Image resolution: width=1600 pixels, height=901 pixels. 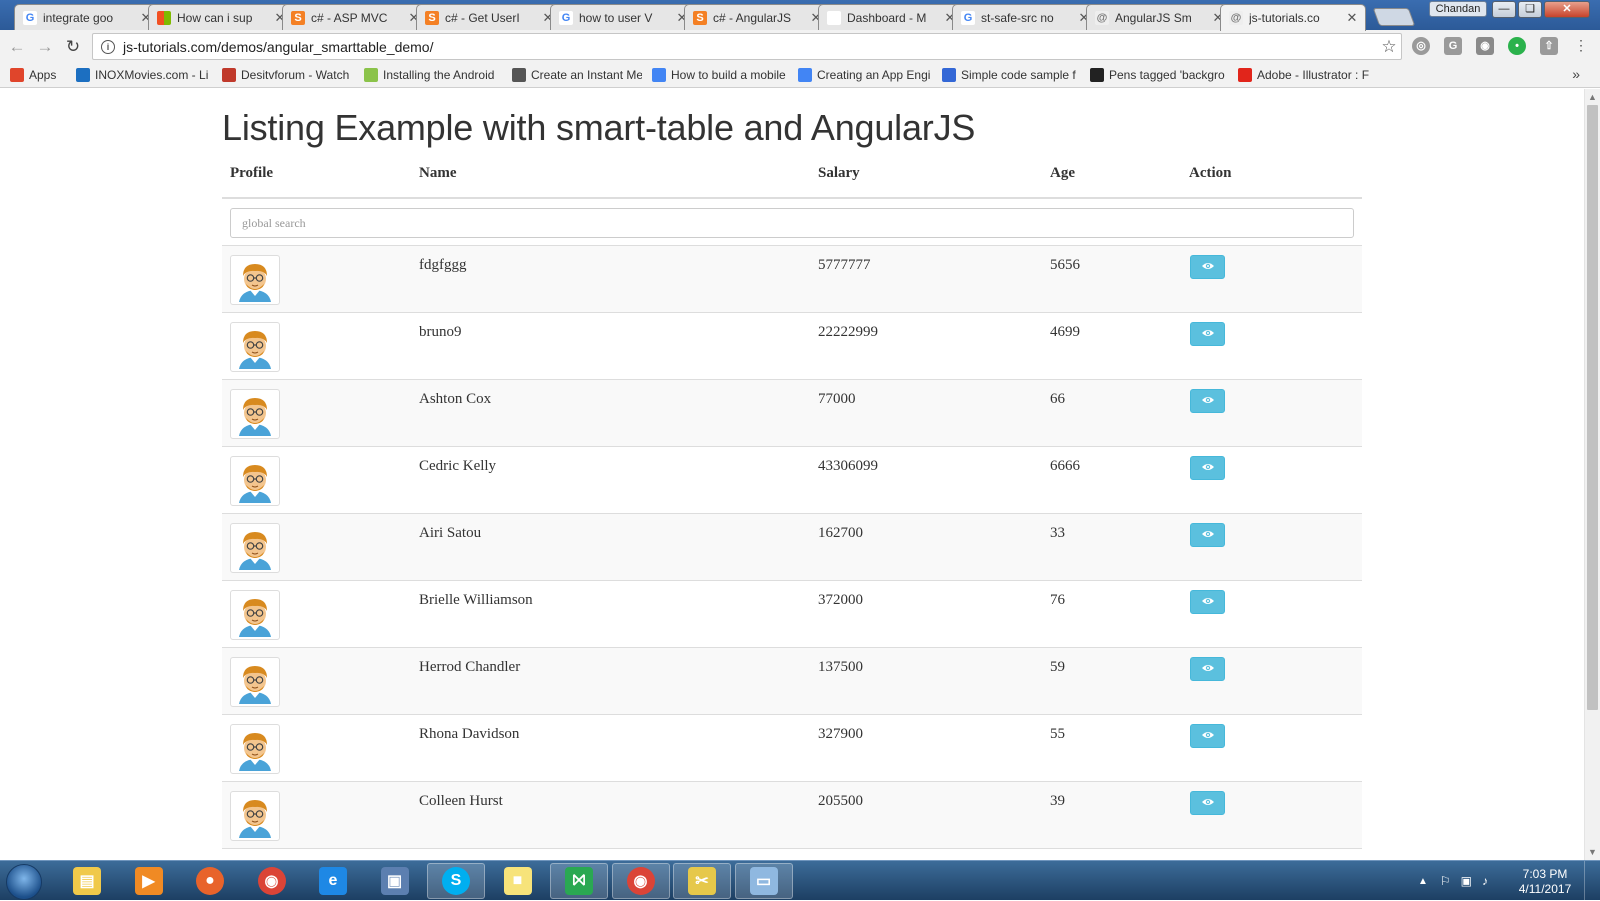 What do you see at coordinates (221, 17) in the screenshot?
I see `browser-tab: How can i sup ✕` at bounding box center [221, 17].